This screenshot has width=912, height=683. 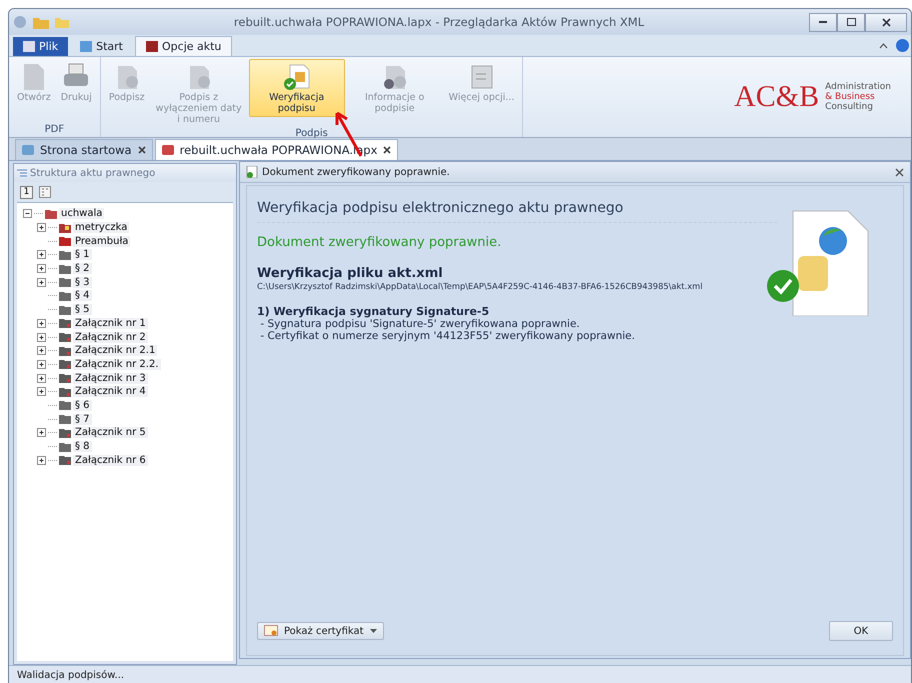 I want to click on home-icon, so click(x=28, y=150).